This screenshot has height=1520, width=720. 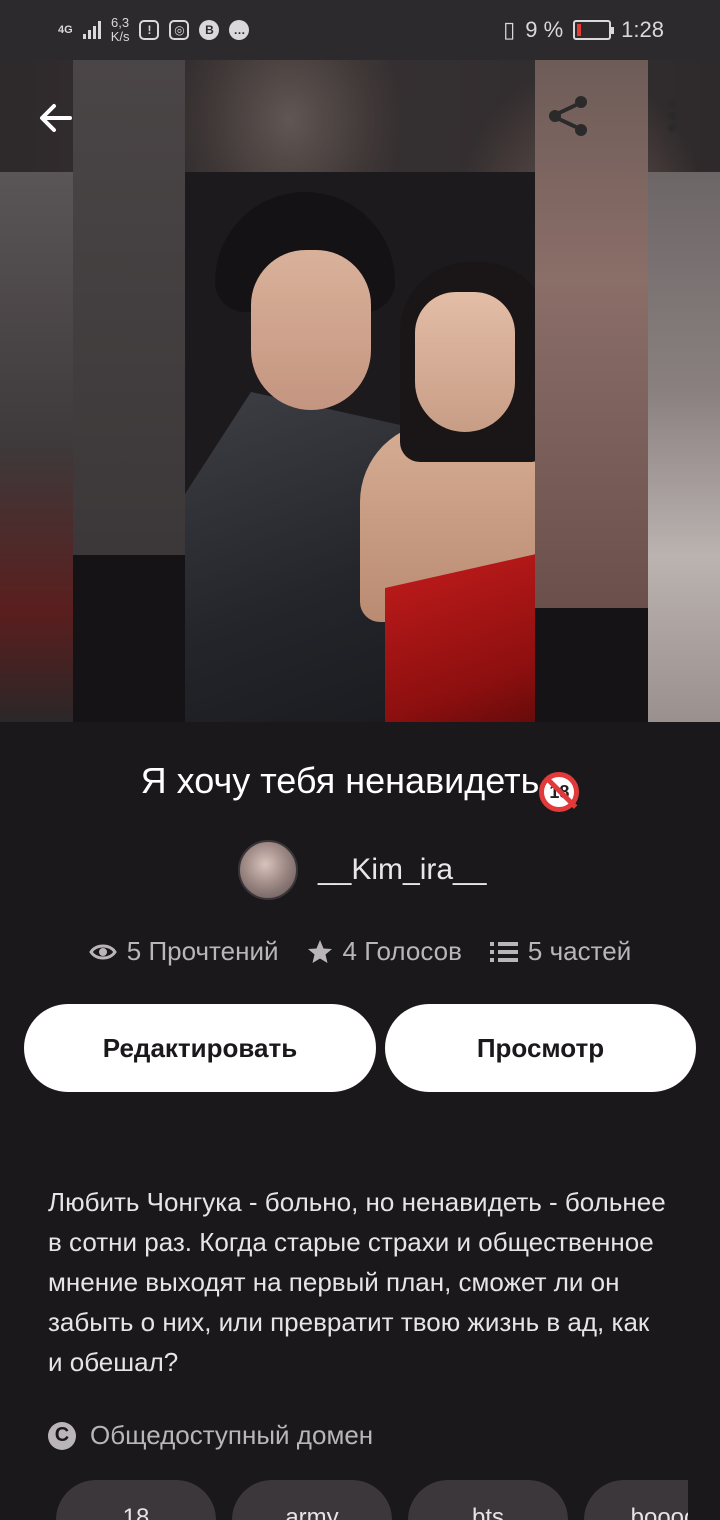 What do you see at coordinates (594, 30) in the screenshot?
I see `battery-icon` at bounding box center [594, 30].